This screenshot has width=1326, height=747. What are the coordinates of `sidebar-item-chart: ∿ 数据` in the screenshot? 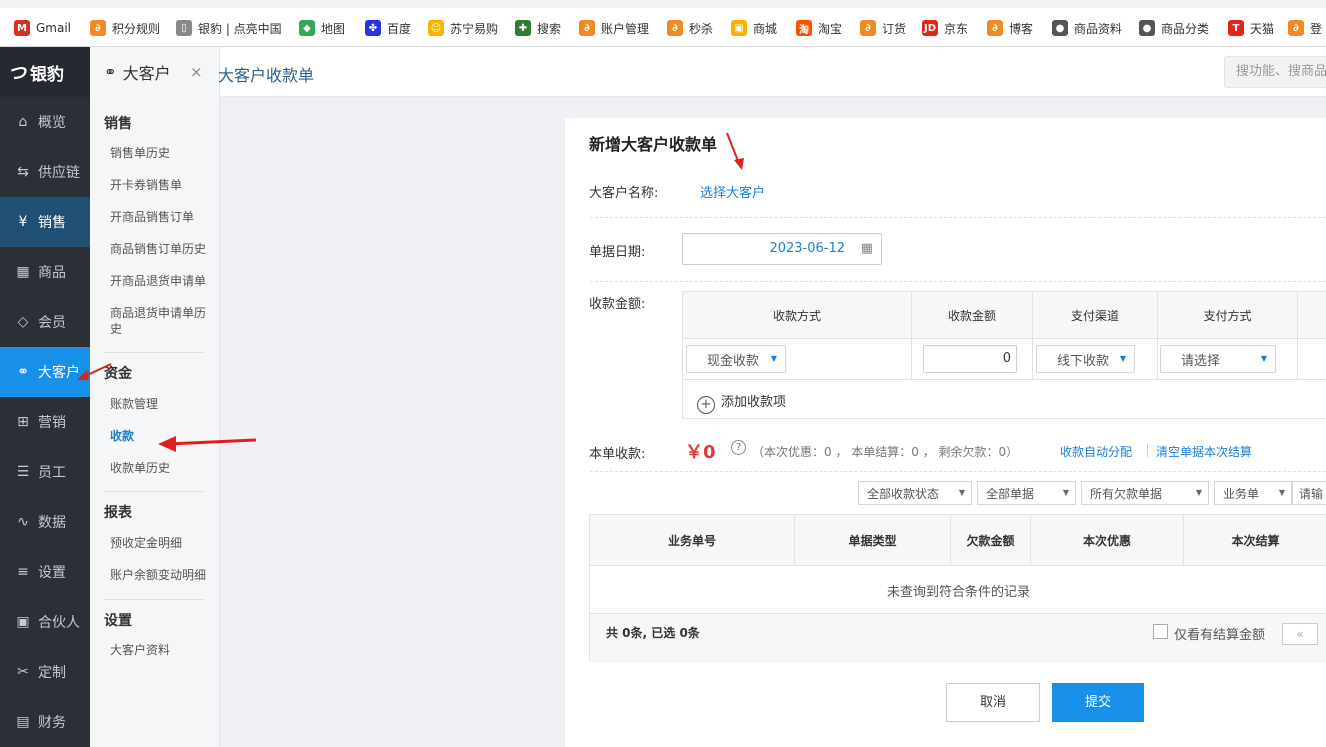 It's located at (45, 522).